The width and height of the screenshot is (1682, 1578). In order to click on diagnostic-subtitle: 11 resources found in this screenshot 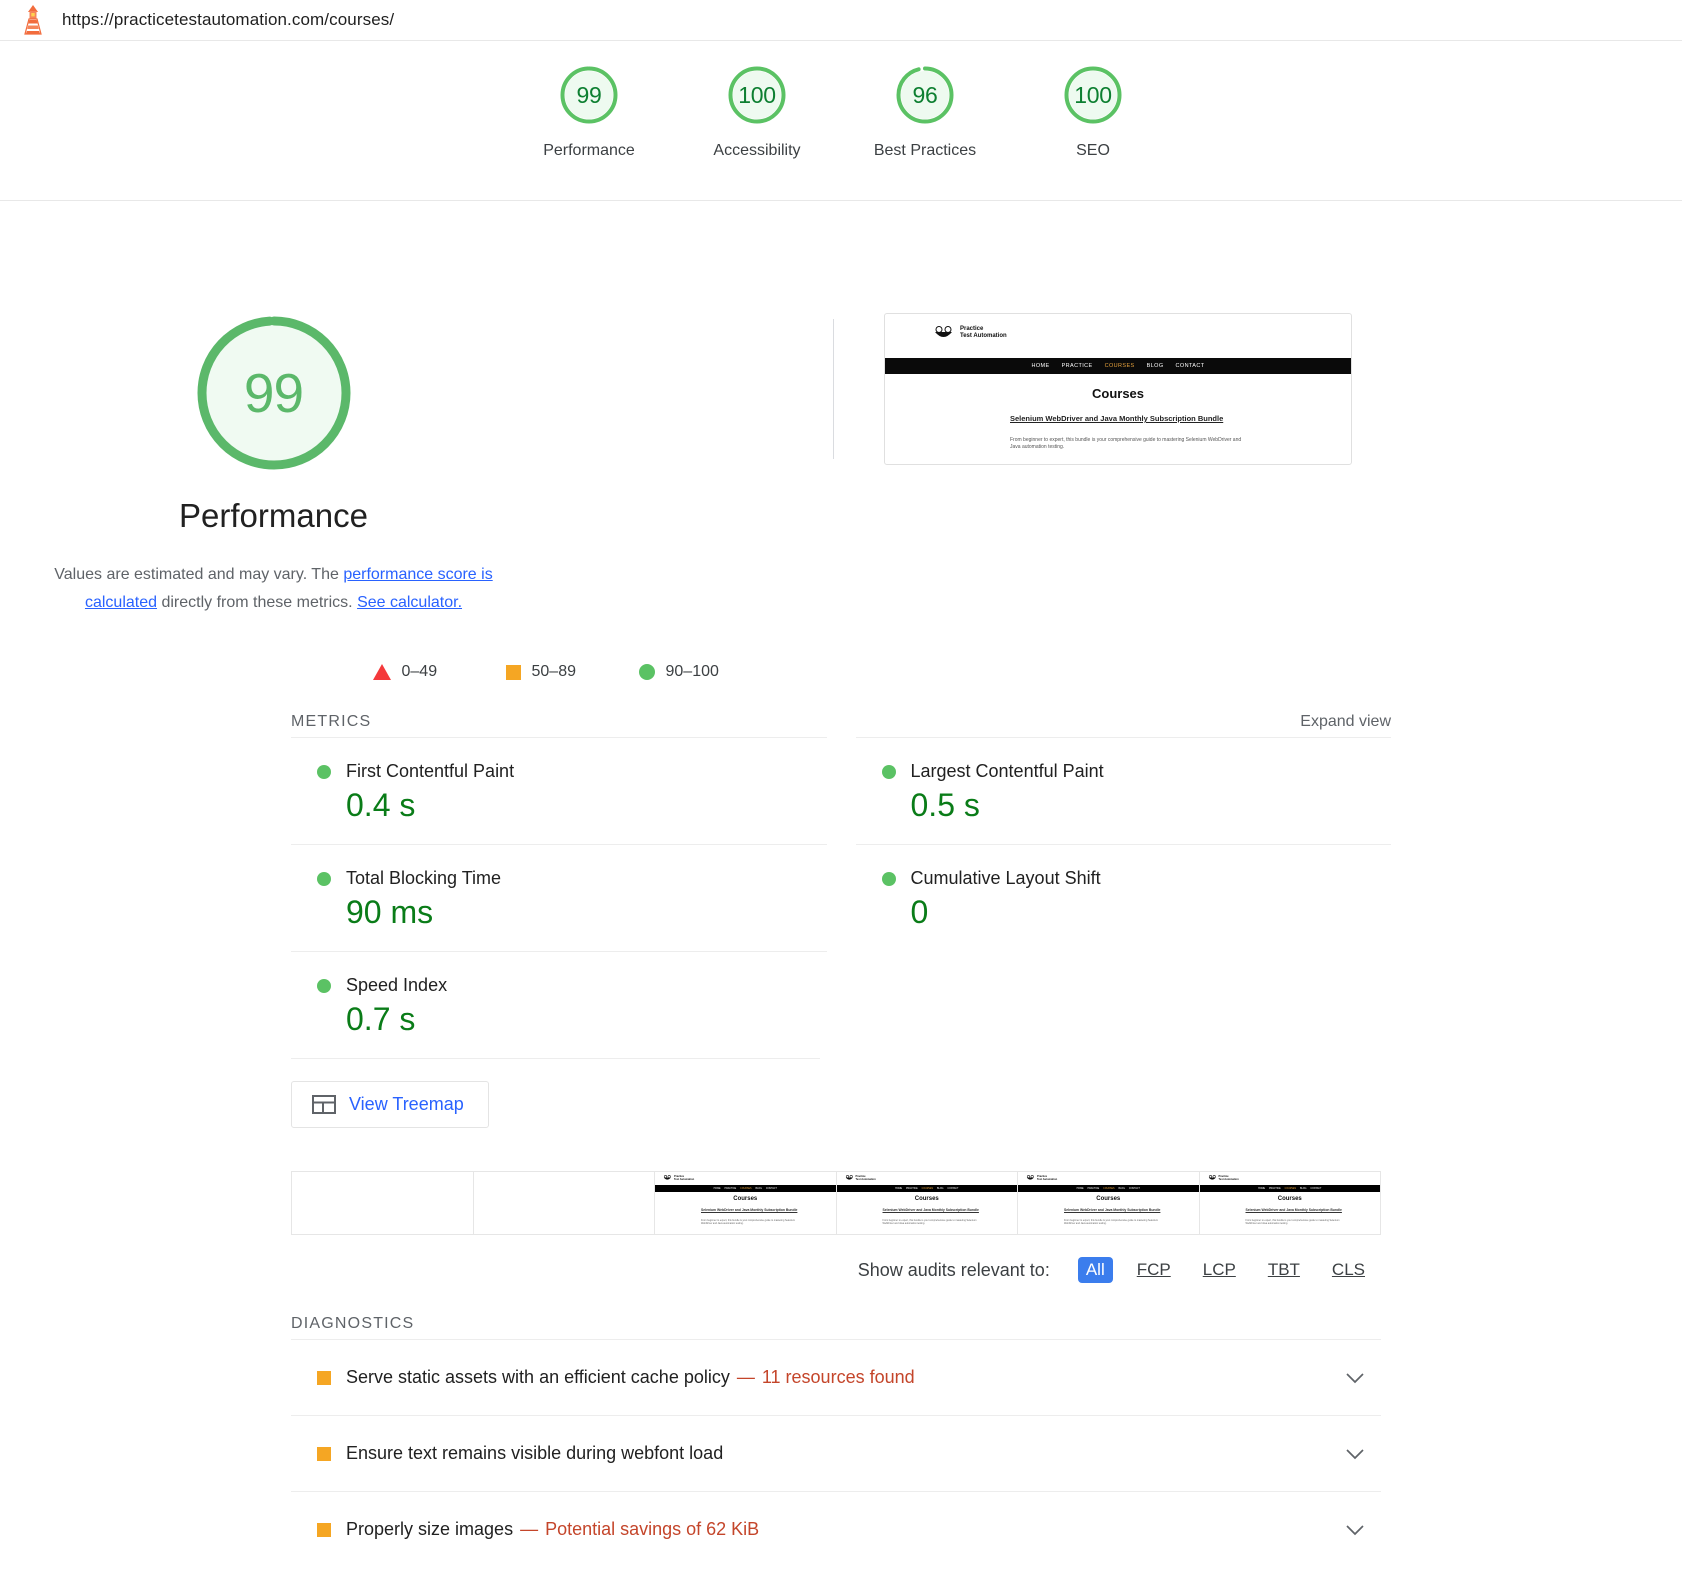, I will do `click(838, 1377)`.